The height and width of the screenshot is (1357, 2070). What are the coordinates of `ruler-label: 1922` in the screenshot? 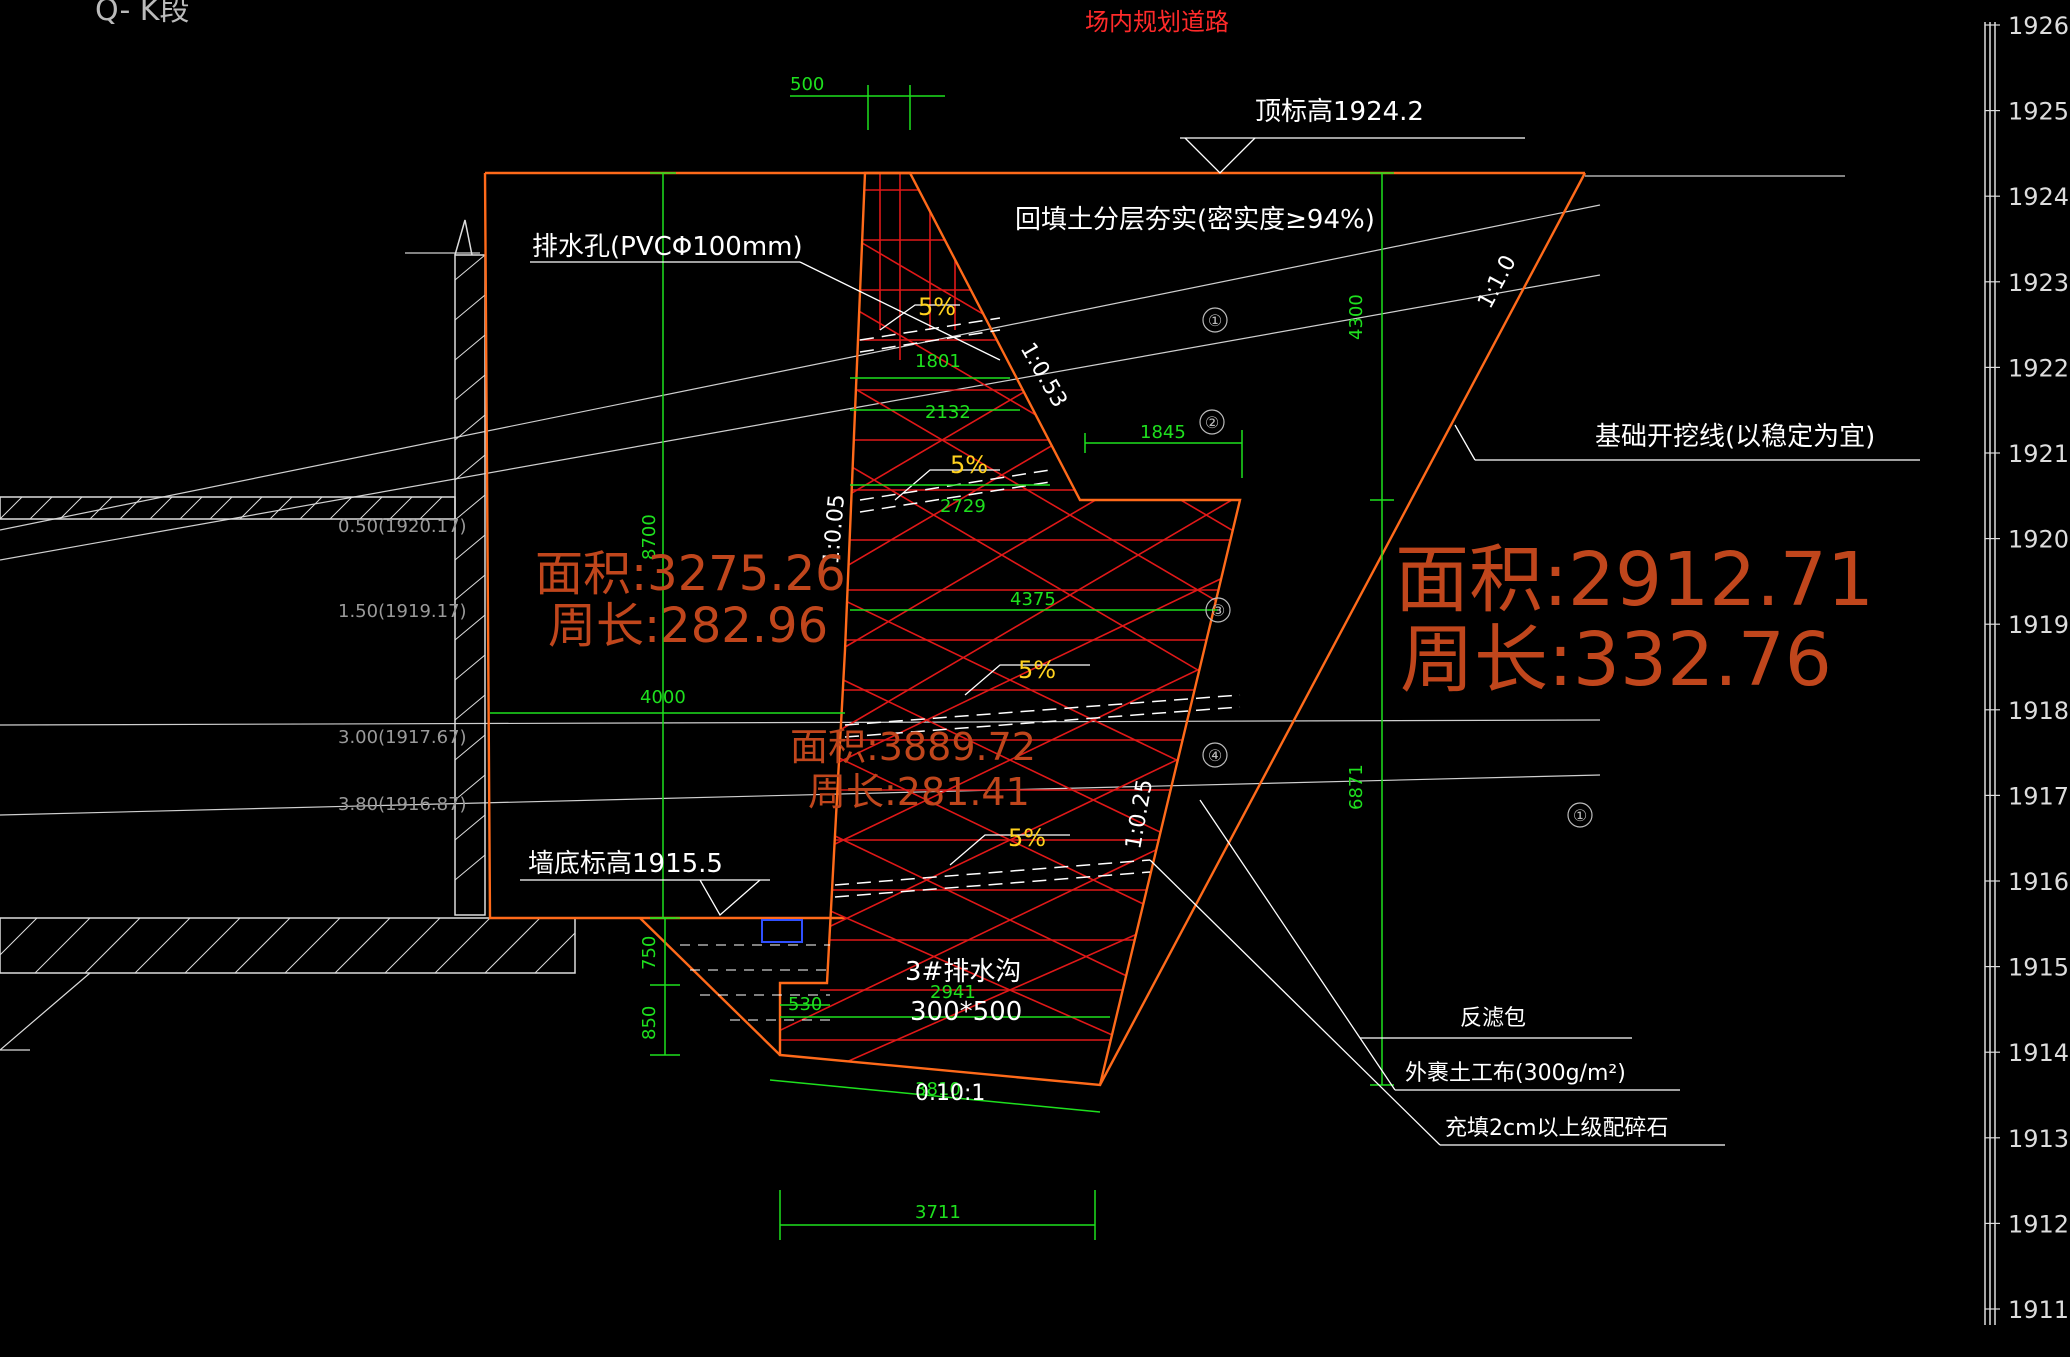 It's located at (2038, 368).